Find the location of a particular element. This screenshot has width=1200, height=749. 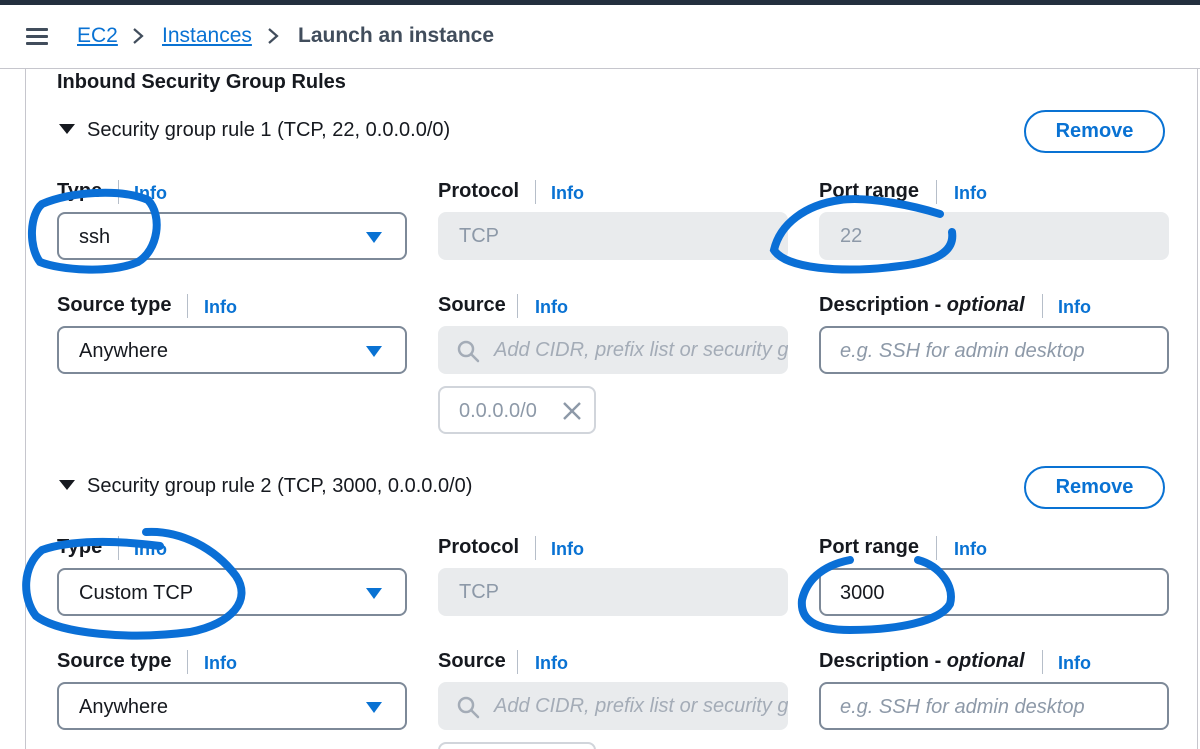

rule-2-type-value: Custom TCP is located at coordinates (136, 593).